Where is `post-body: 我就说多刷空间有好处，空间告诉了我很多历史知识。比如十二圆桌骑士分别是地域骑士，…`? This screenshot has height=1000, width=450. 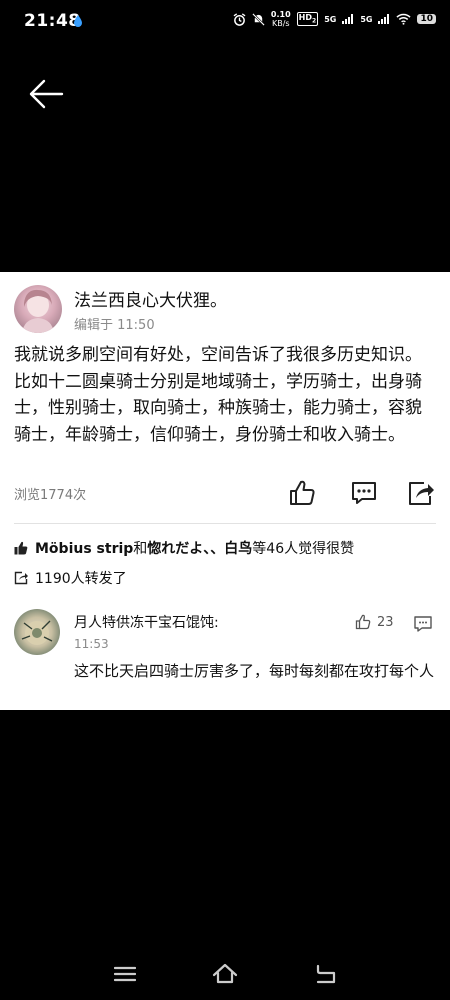
post-body: 我就说多刷空间有好处，空间告诉了我很多历史知识。比如十二圆桌骑士分别是地域骑士，… is located at coordinates (218, 395).